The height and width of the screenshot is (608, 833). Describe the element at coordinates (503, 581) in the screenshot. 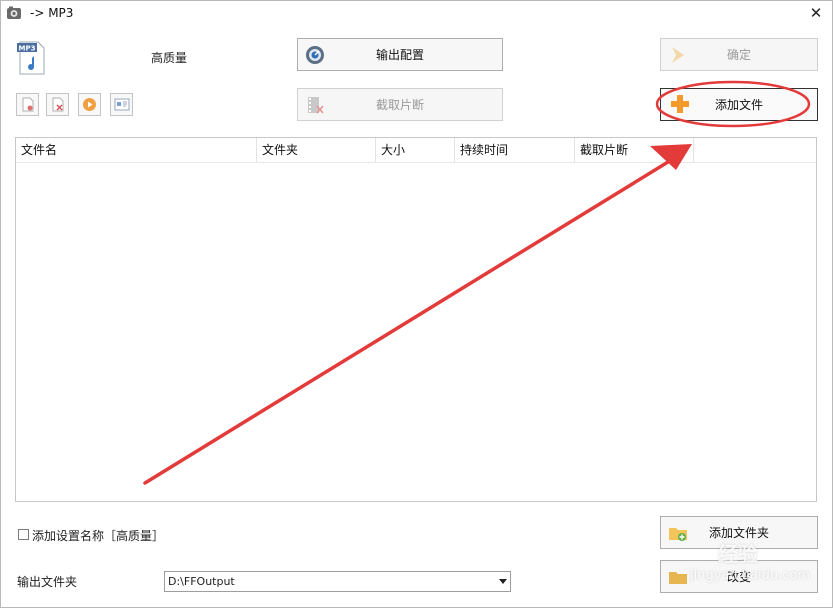

I see `dropdown-arrow-icon` at that location.